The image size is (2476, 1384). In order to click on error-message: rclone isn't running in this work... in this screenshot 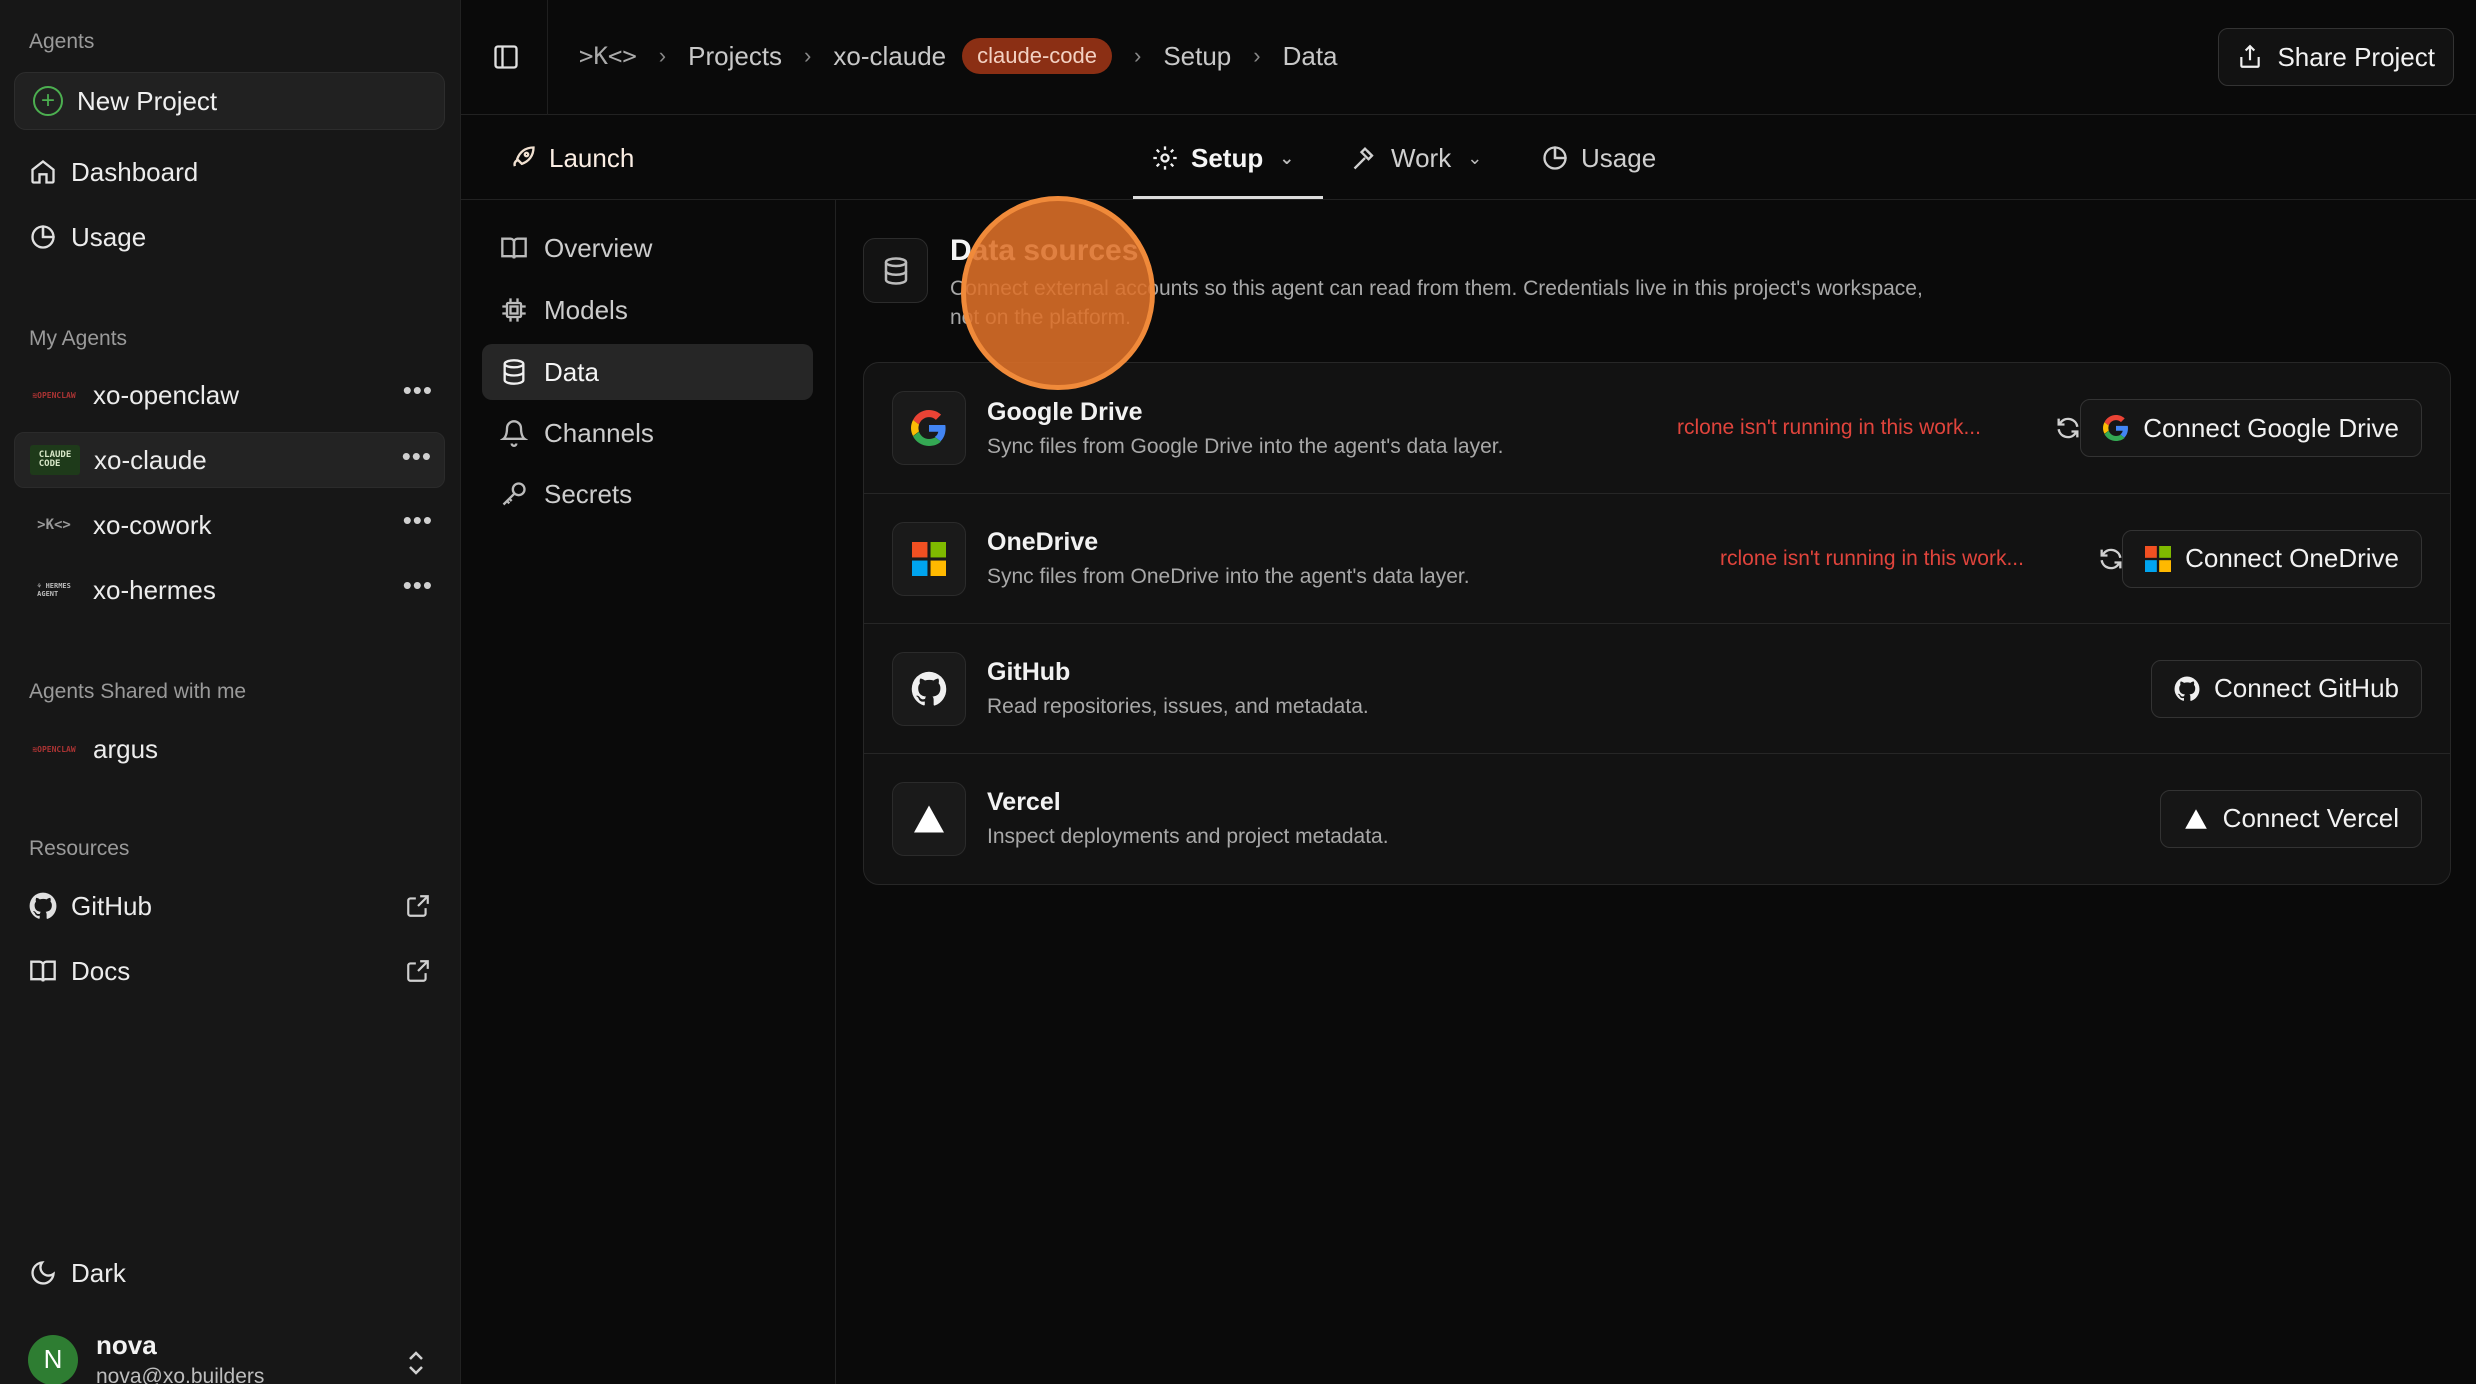, I will do `click(1829, 427)`.